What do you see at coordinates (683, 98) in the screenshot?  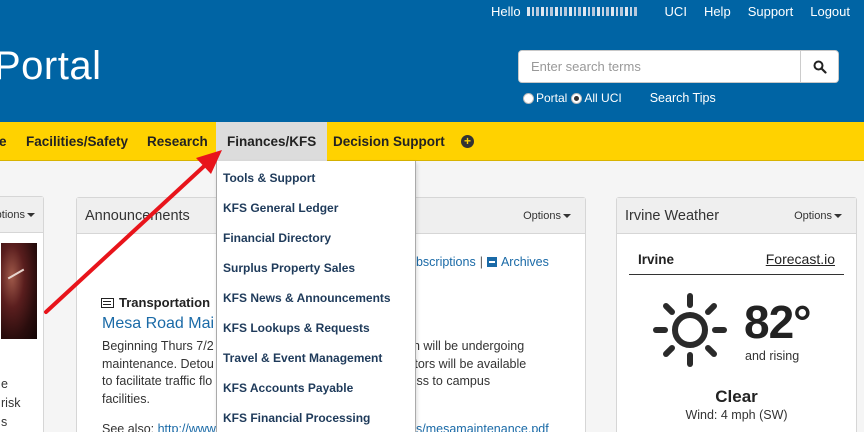 I see `search-tips-link: Search Tips` at bounding box center [683, 98].